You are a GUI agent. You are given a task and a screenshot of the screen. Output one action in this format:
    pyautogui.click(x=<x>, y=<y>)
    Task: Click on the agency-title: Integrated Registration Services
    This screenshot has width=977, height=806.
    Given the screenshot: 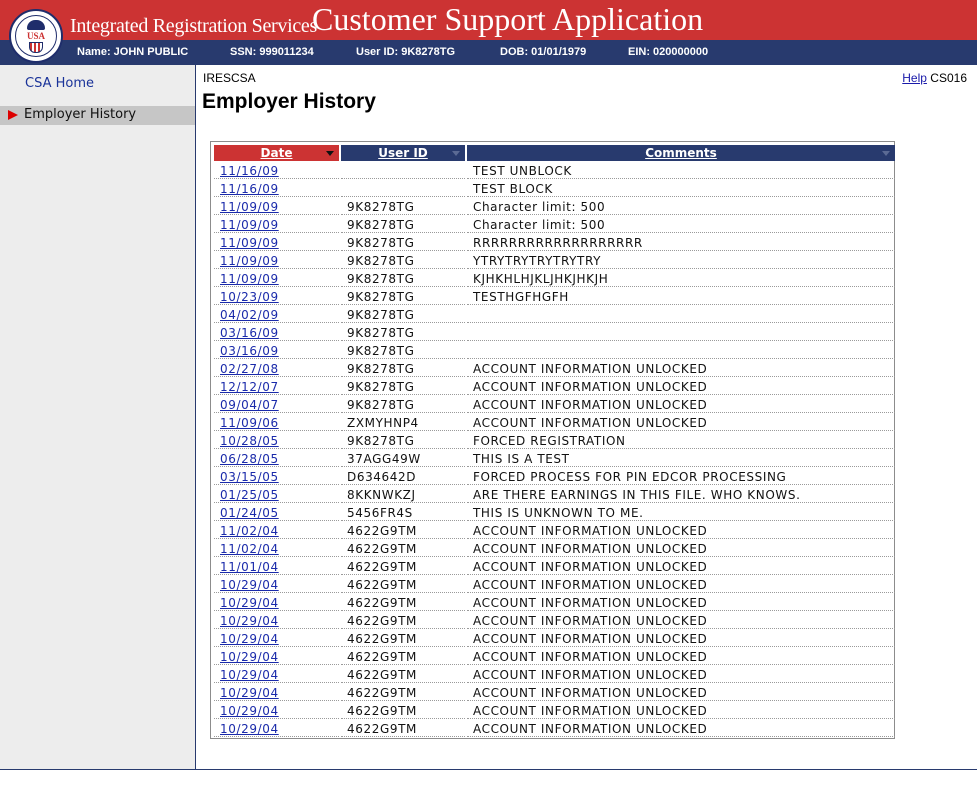 What is the action you would take?
    pyautogui.click(x=193, y=26)
    